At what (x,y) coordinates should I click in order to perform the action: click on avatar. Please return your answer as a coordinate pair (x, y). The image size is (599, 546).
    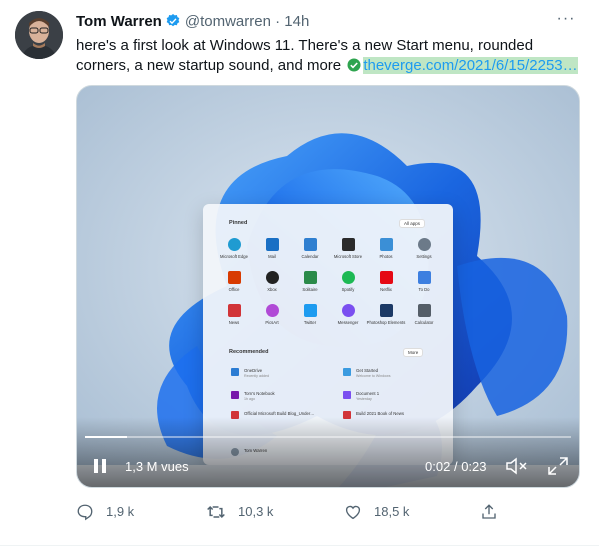
    Looking at the image, I should click on (39, 35).